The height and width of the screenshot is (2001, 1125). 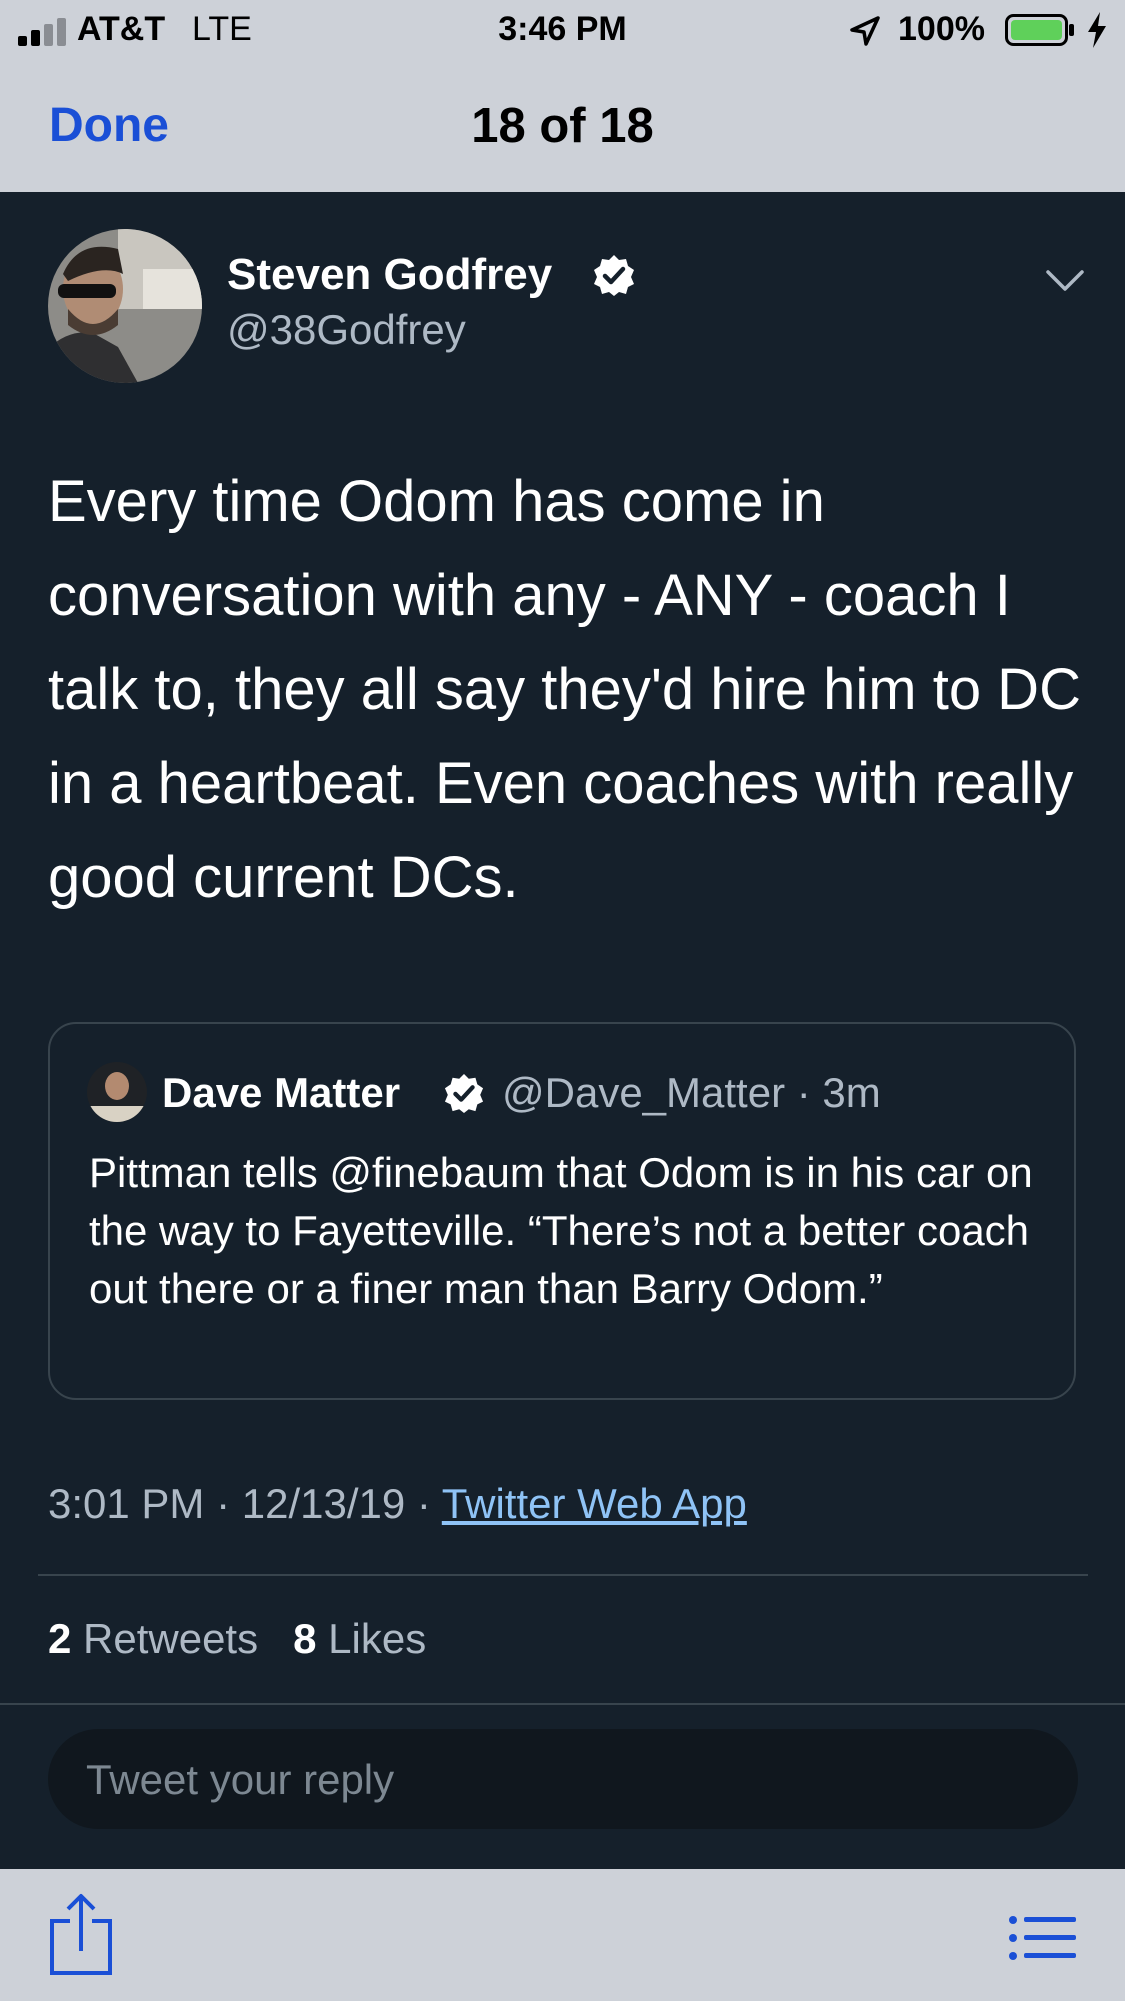 What do you see at coordinates (81, 1935) in the screenshot?
I see `share-icon` at bounding box center [81, 1935].